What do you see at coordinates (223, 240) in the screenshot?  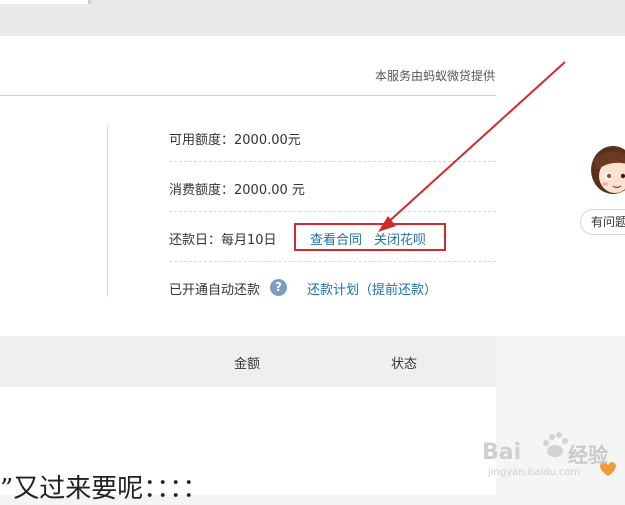 I see `repay-day-label: 还款日：每月10日` at bounding box center [223, 240].